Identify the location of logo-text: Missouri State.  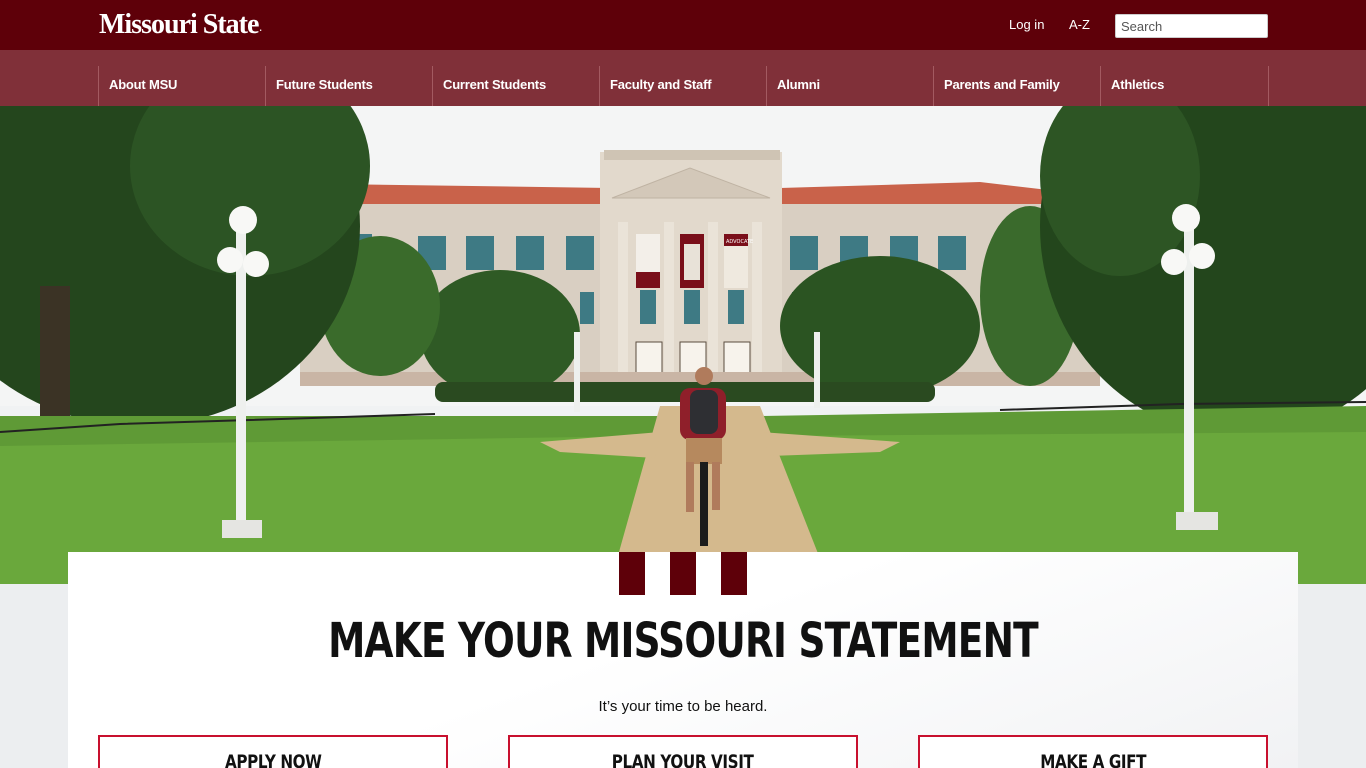
(179, 24).